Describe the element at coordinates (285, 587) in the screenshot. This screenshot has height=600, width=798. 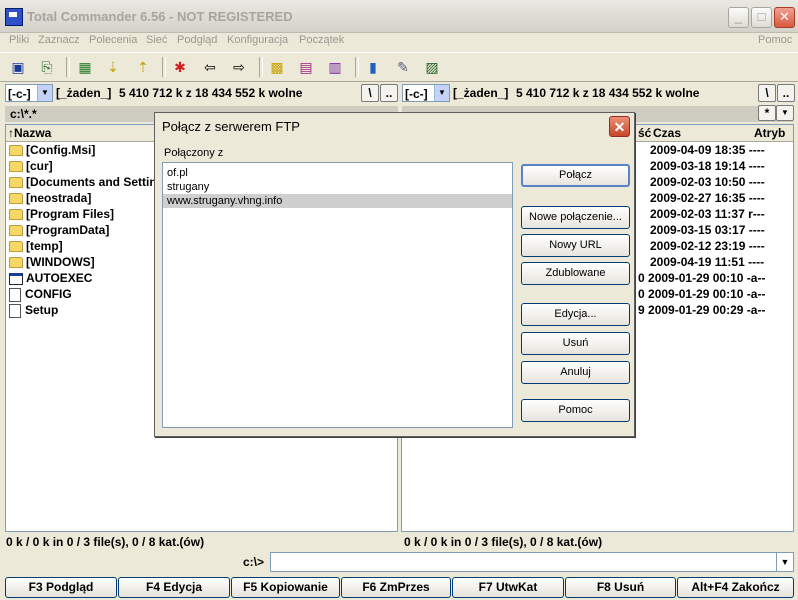
I see `f5-copy-button: F5 Kopiowanie` at that location.